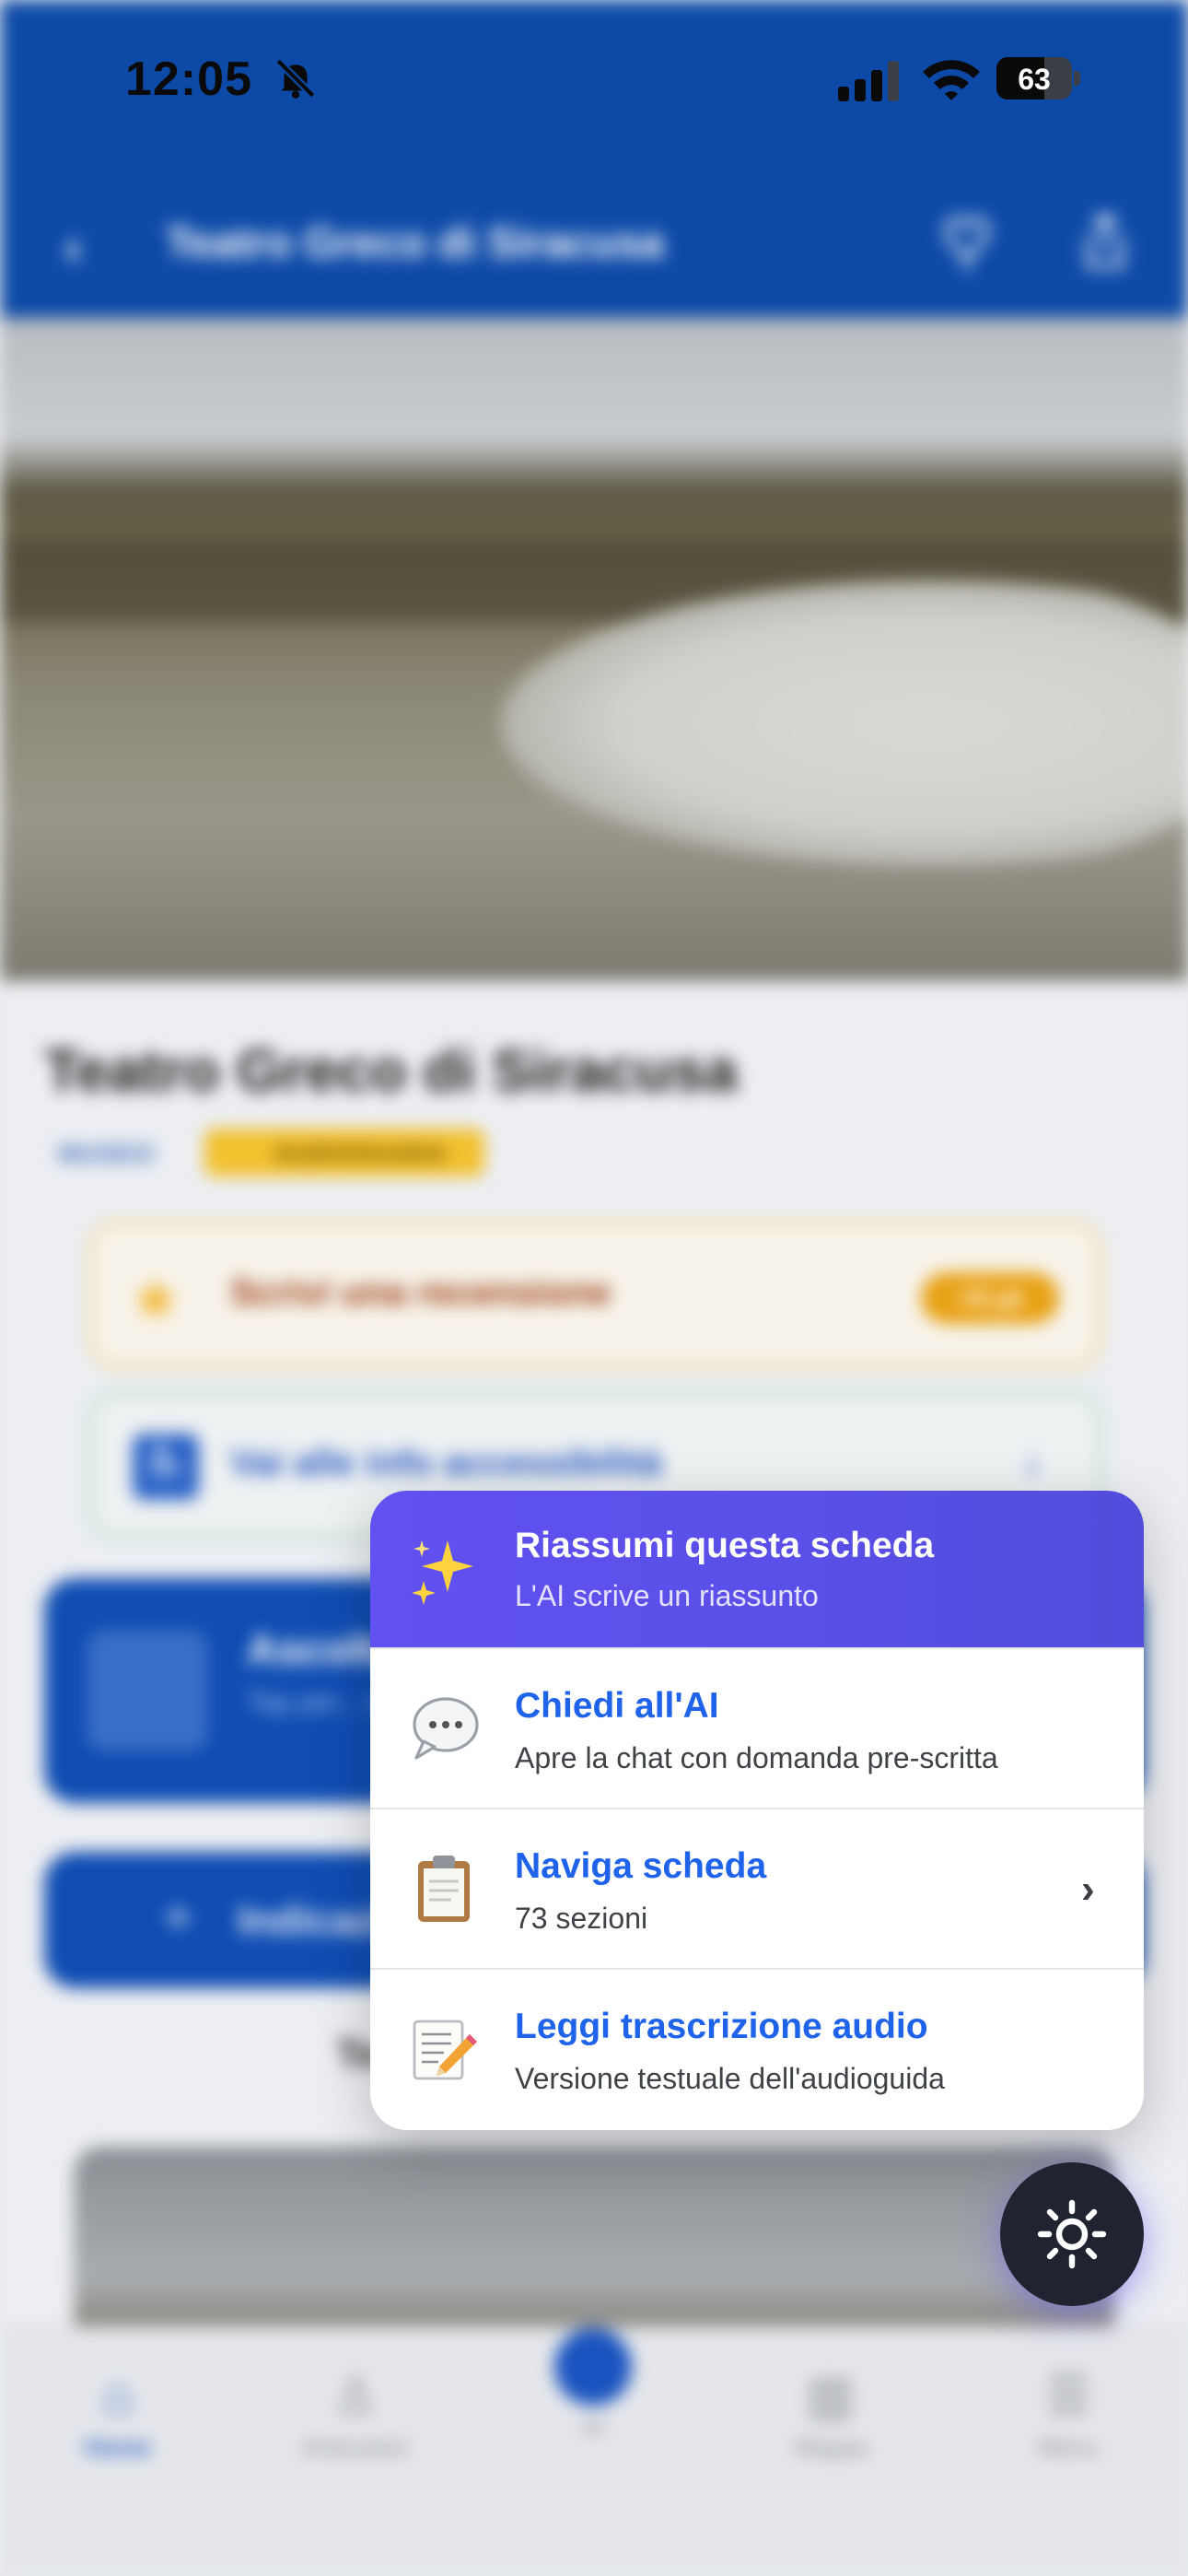 The width and height of the screenshot is (1188, 2576). Describe the element at coordinates (391, 1070) in the screenshot. I see `page-title: Teatro Greco di Siracusa` at that location.